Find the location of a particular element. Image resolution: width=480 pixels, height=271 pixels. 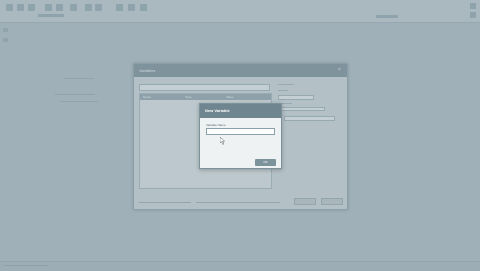

open-icon is located at coordinates (20, 7).